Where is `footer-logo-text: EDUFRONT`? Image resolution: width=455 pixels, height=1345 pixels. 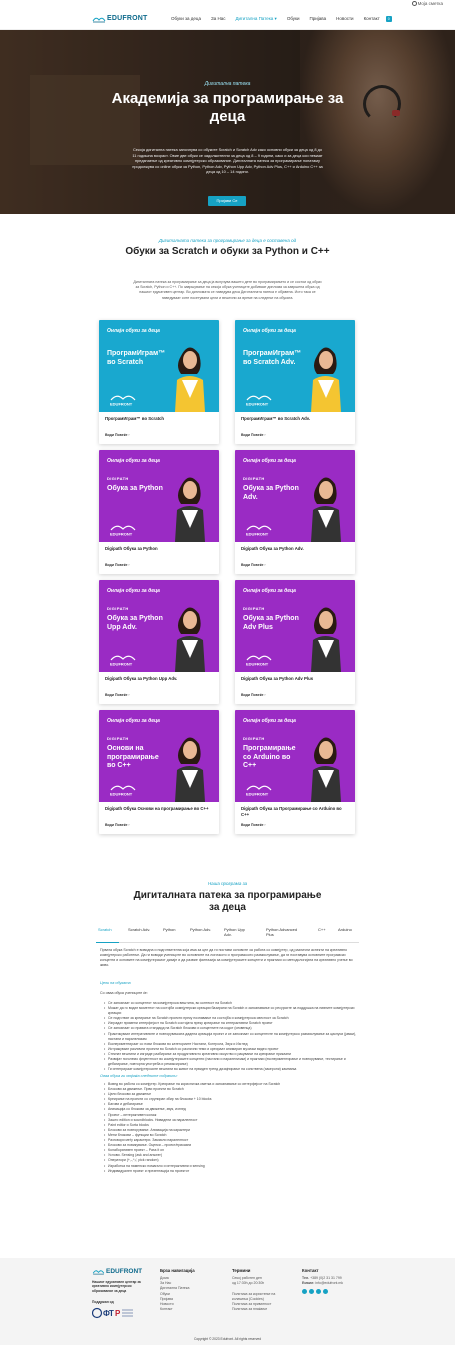 footer-logo-text: EDUFRONT is located at coordinates (124, 1271).